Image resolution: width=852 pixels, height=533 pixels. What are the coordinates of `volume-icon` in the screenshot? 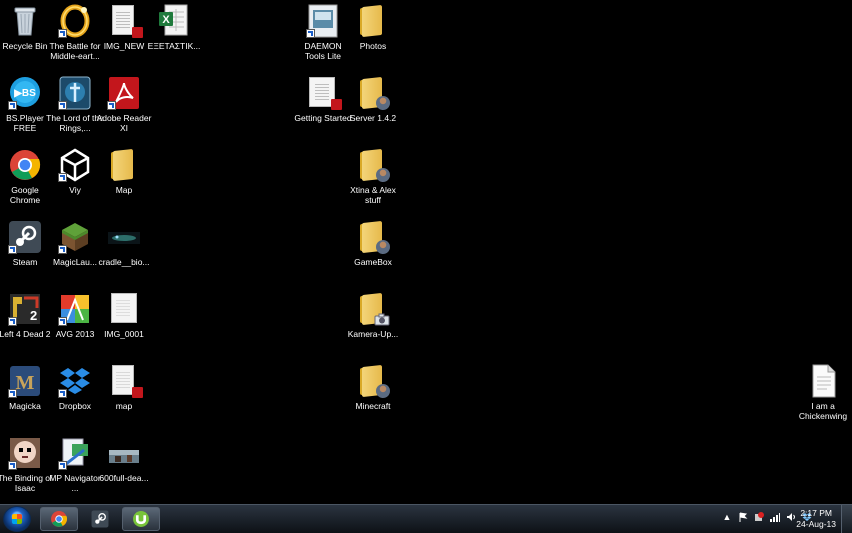 It's located at (791, 517).